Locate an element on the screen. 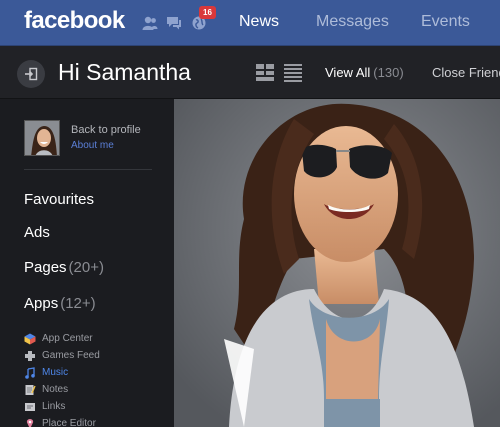 This screenshot has width=500, height=427. music-note-icon is located at coordinates (30, 372).